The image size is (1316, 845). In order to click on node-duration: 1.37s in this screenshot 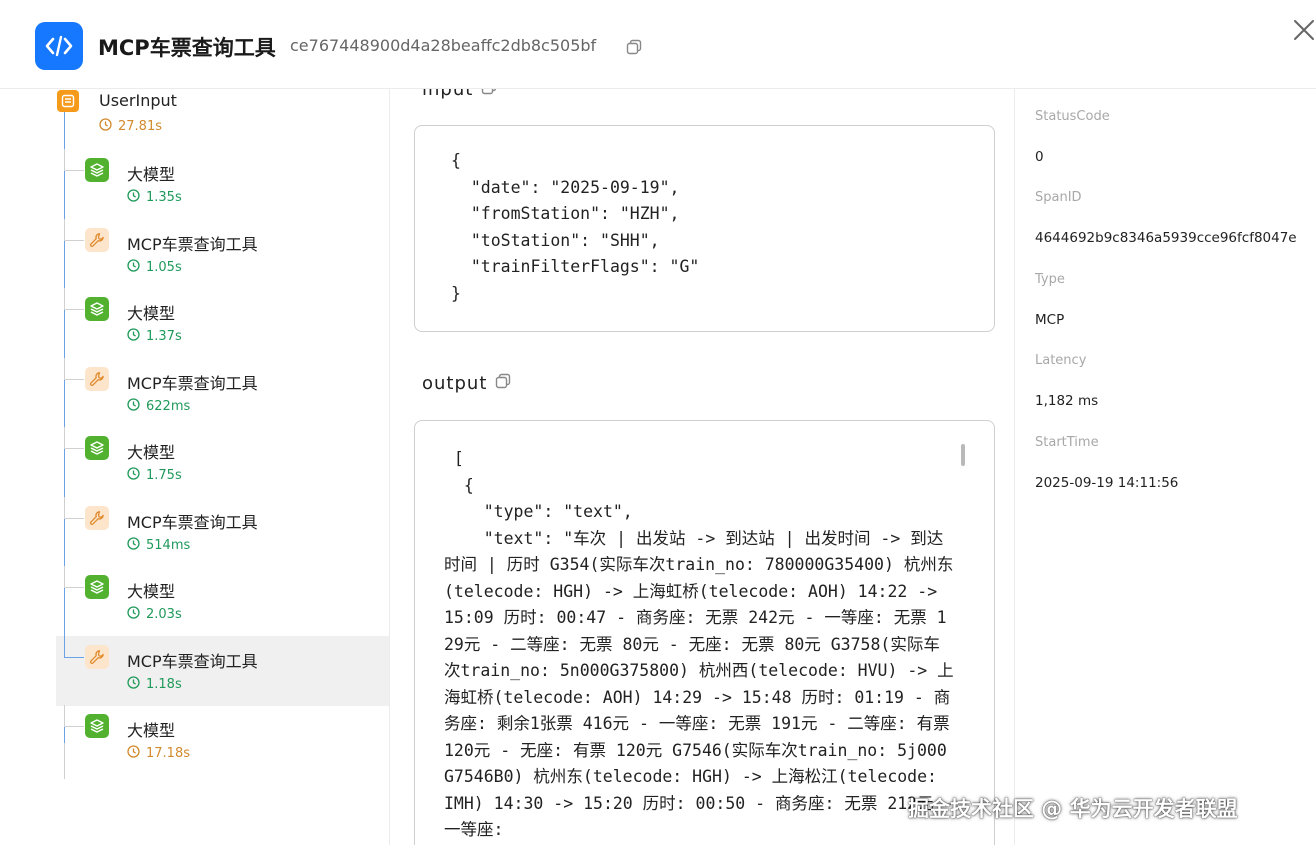, I will do `click(154, 336)`.